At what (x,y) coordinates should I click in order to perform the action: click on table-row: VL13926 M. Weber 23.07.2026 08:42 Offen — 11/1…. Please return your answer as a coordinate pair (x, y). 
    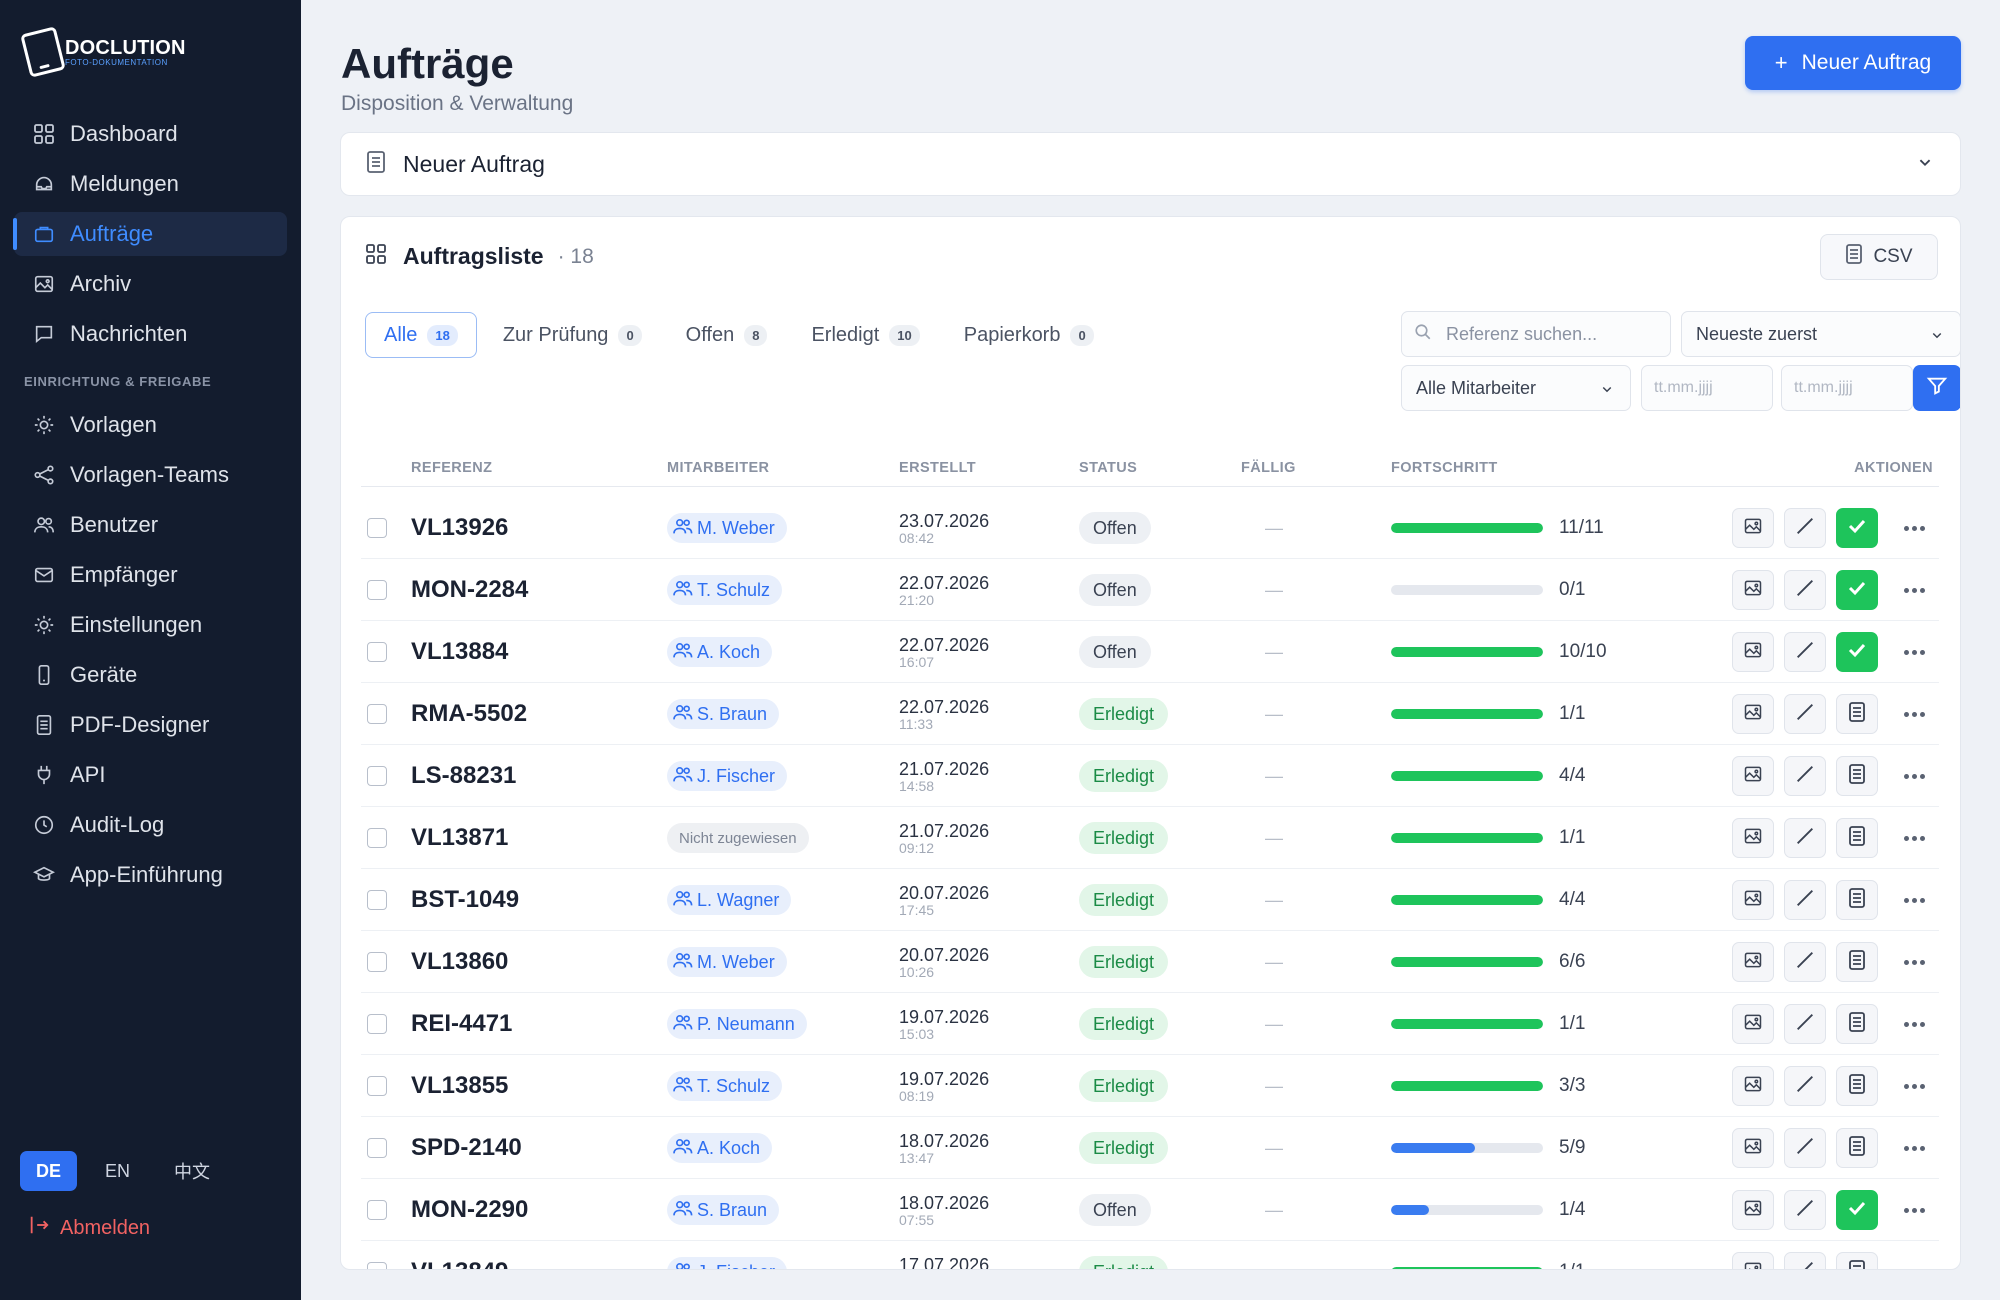
    Looking at the image, I should click on (1150, 528).